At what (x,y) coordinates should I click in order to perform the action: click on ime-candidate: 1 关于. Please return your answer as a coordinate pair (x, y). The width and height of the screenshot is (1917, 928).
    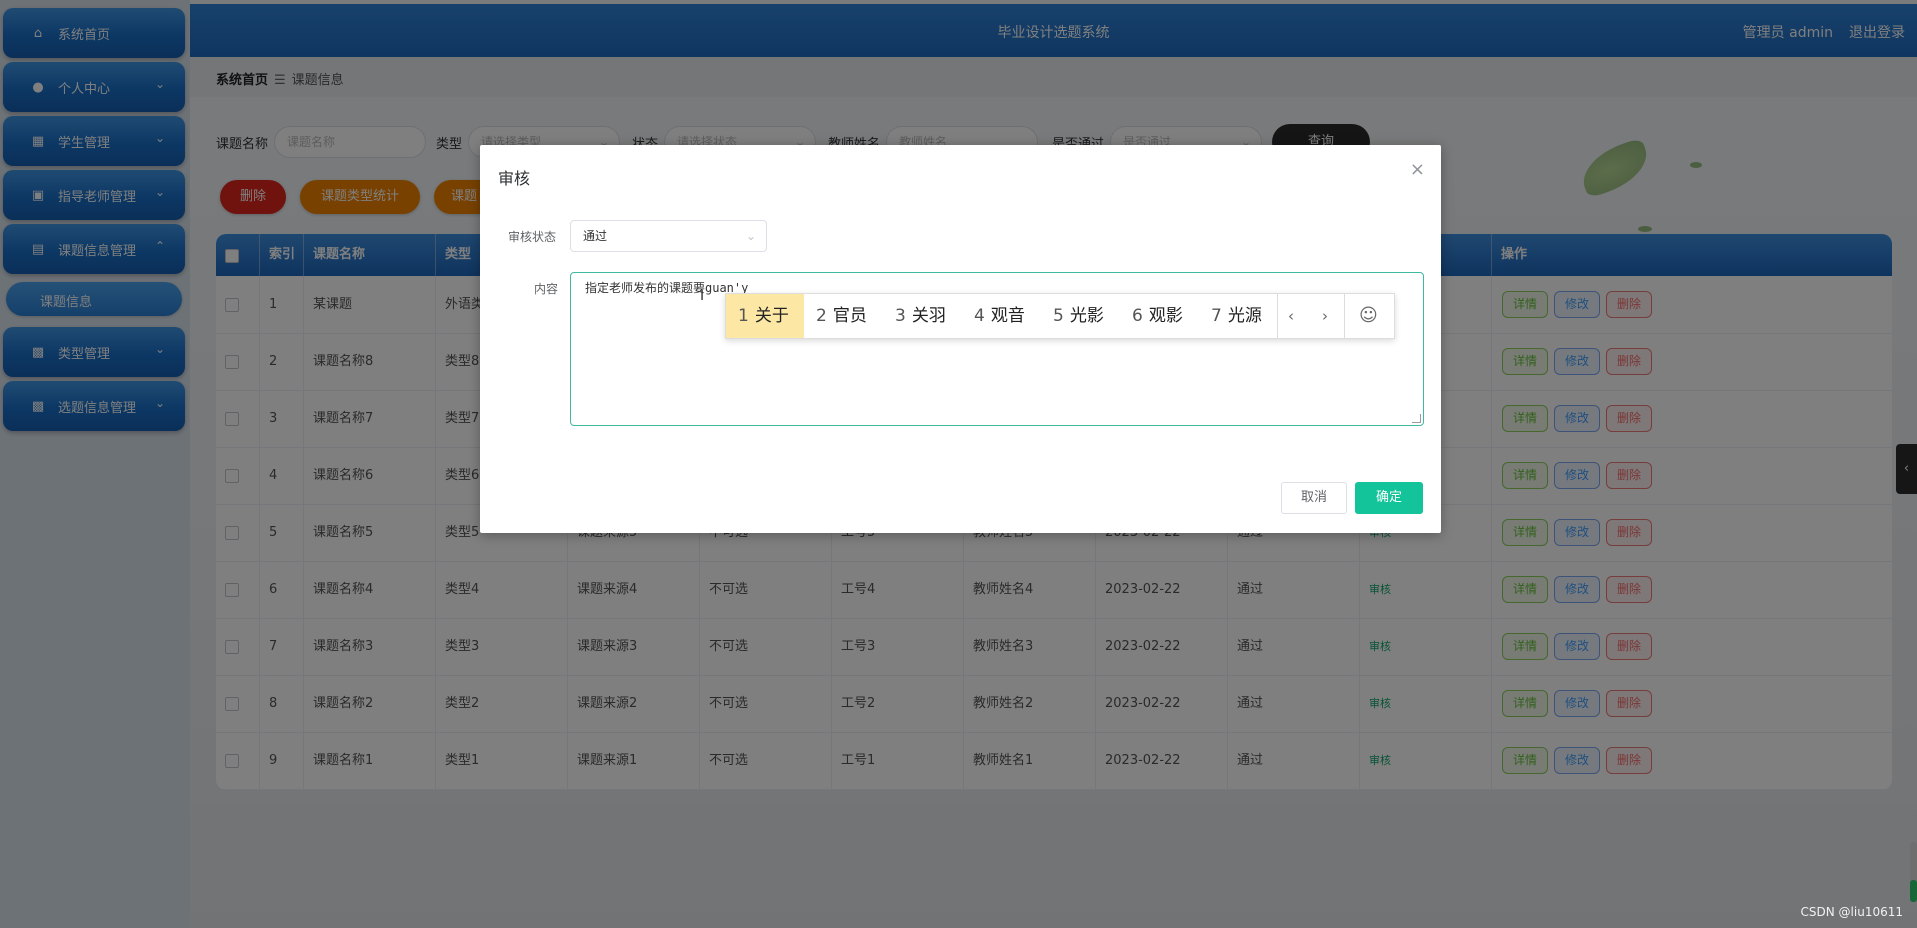
    Looking at the image, I should click on (765, 316).